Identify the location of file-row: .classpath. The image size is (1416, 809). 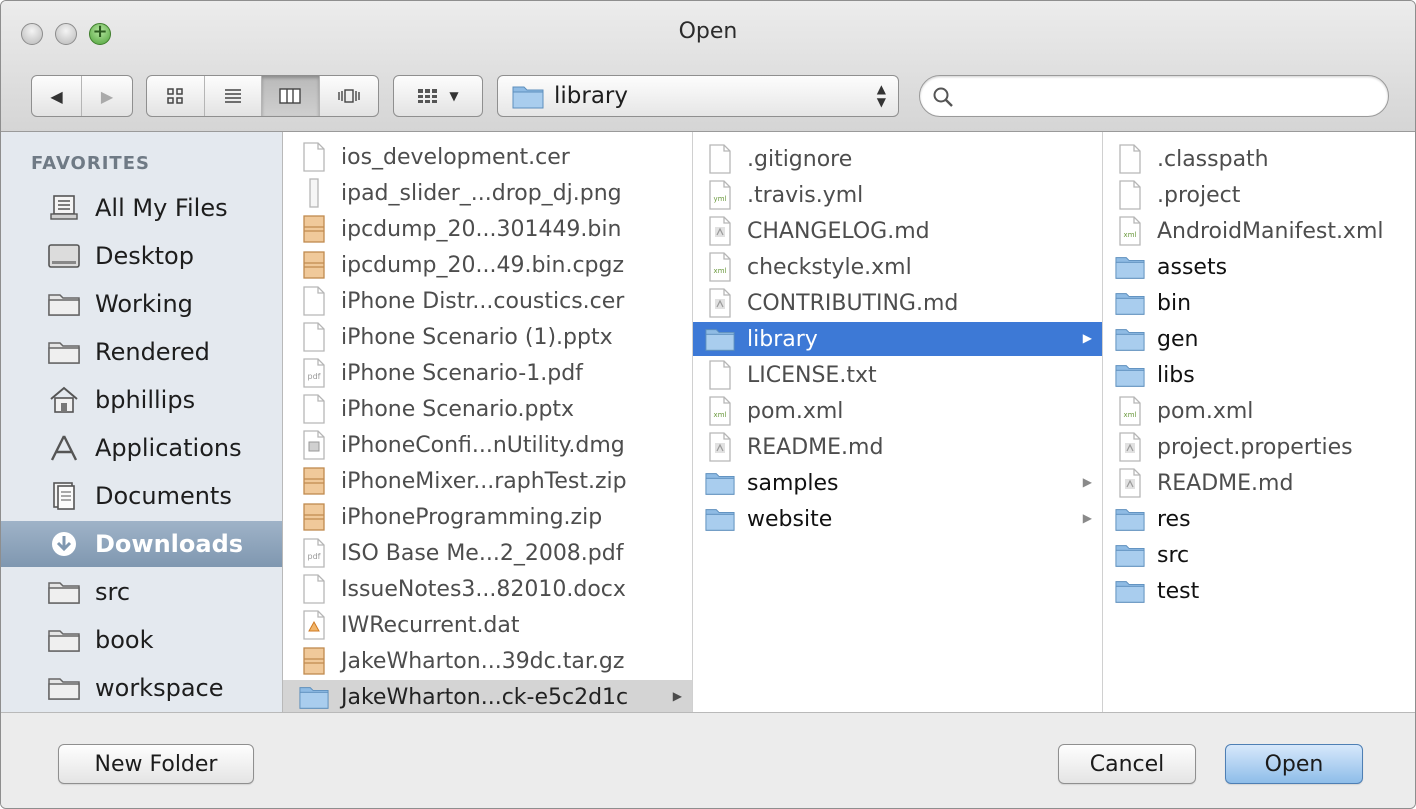
(1259, 159).